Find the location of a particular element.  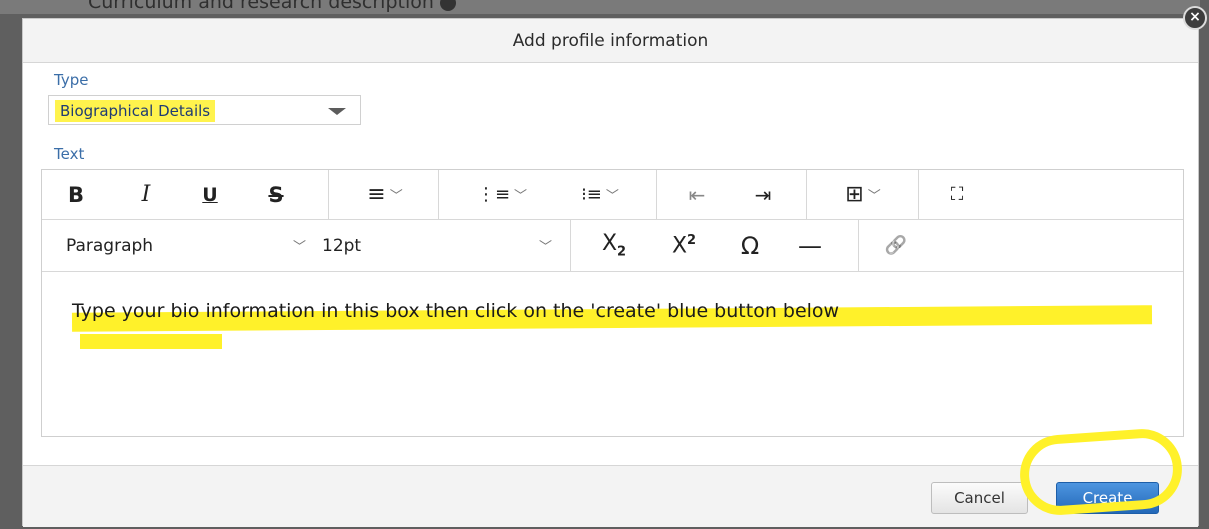

highlight-circle-annotation is located at coordinates (1101, 472).